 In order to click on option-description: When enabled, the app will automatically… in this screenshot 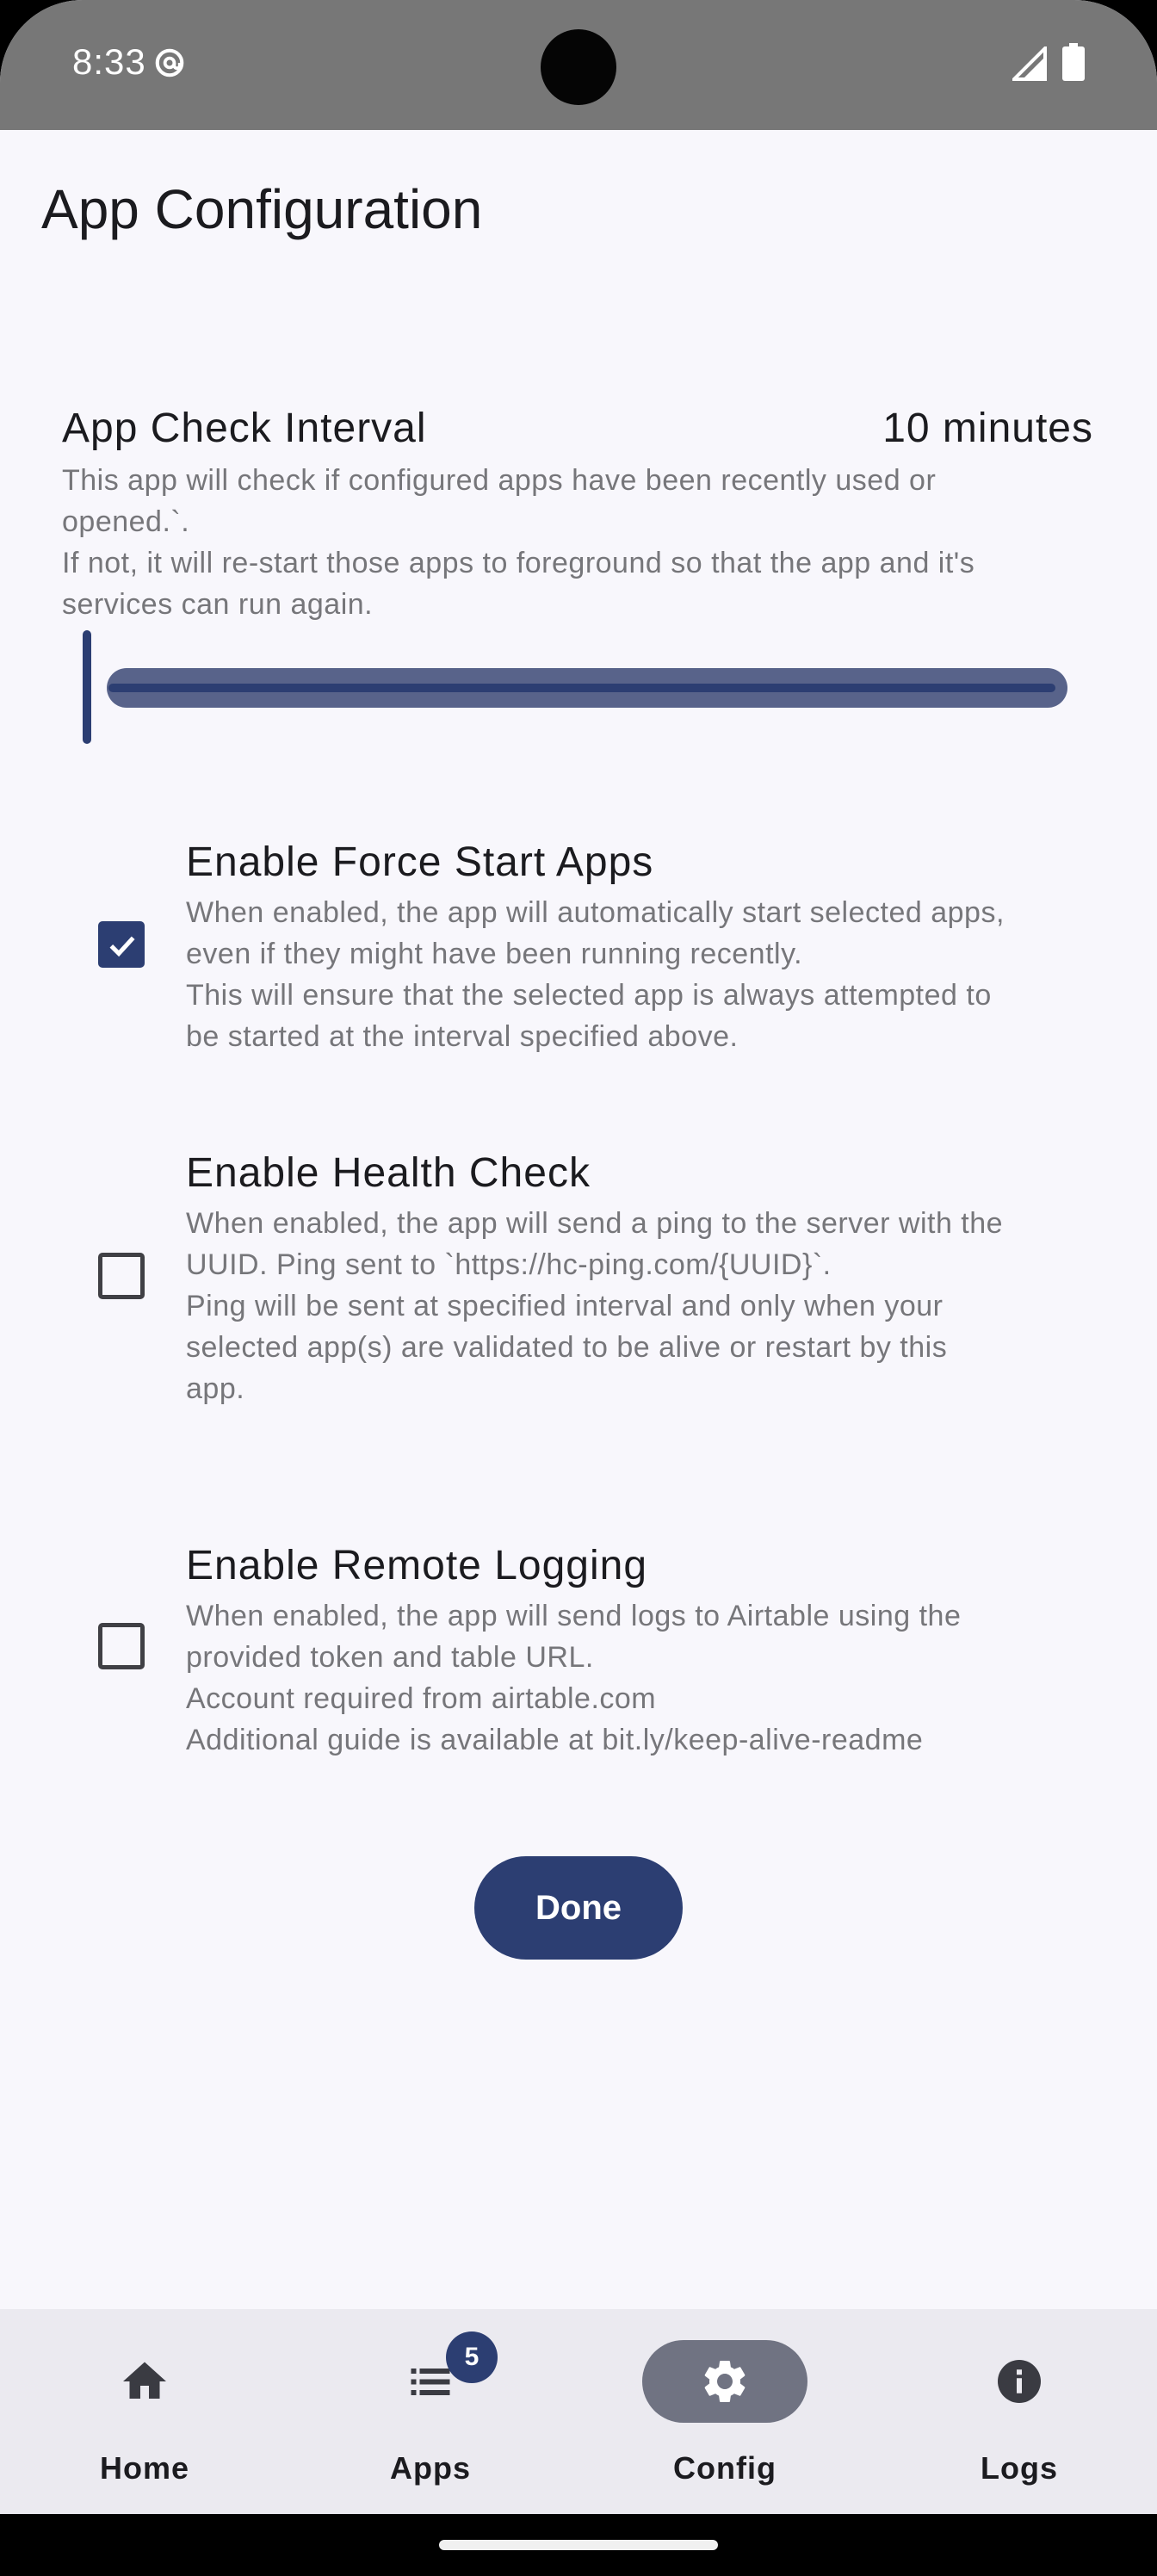, I will do `click(664, 974)`.